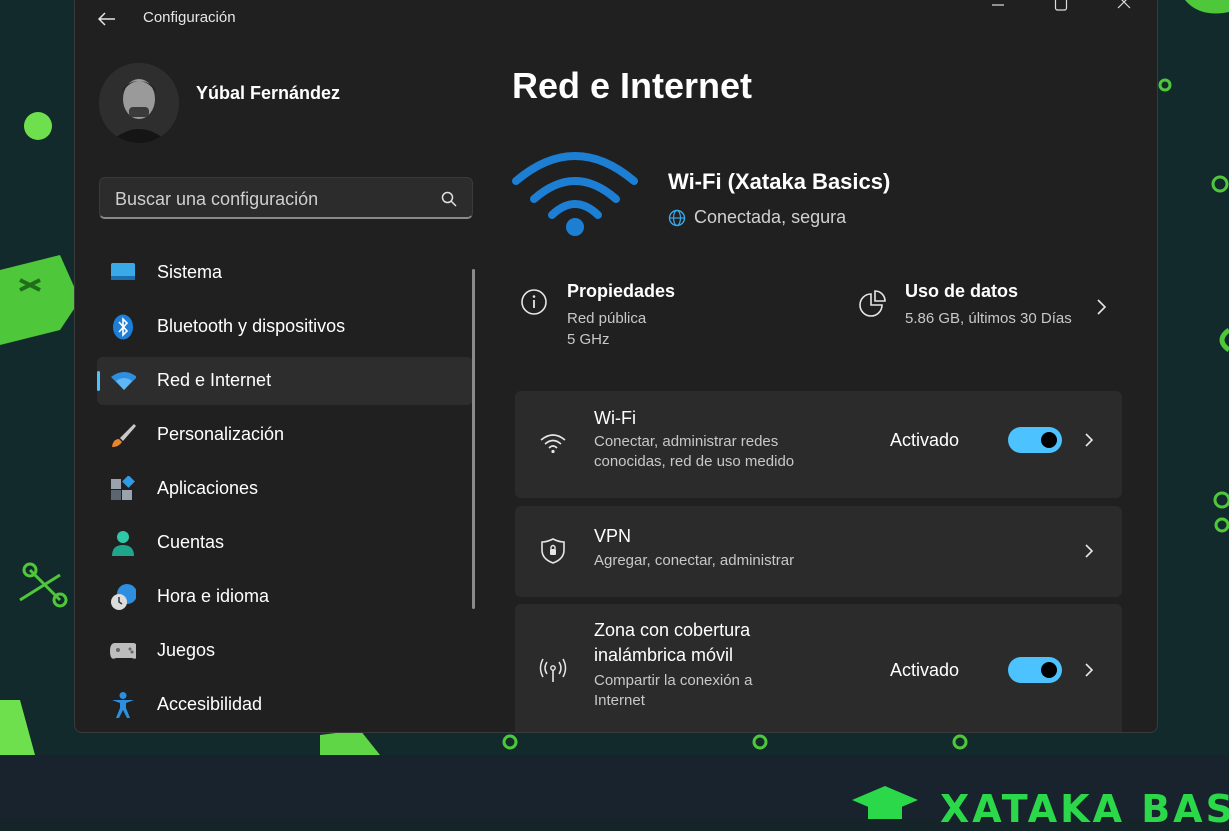 The width and height of the screenshot is (1229, 831). Describe the element at coordinates (285, 543) in the screenshot. I see `sidebar-item-cuentas: Cuentas` at that location.